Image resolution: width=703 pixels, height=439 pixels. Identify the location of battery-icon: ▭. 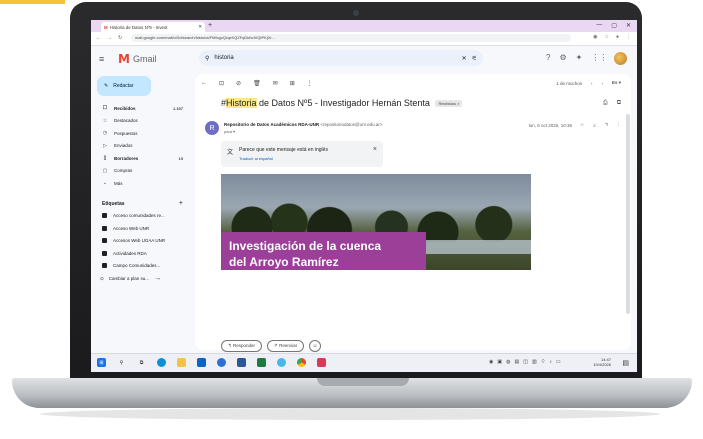
(558, 362).